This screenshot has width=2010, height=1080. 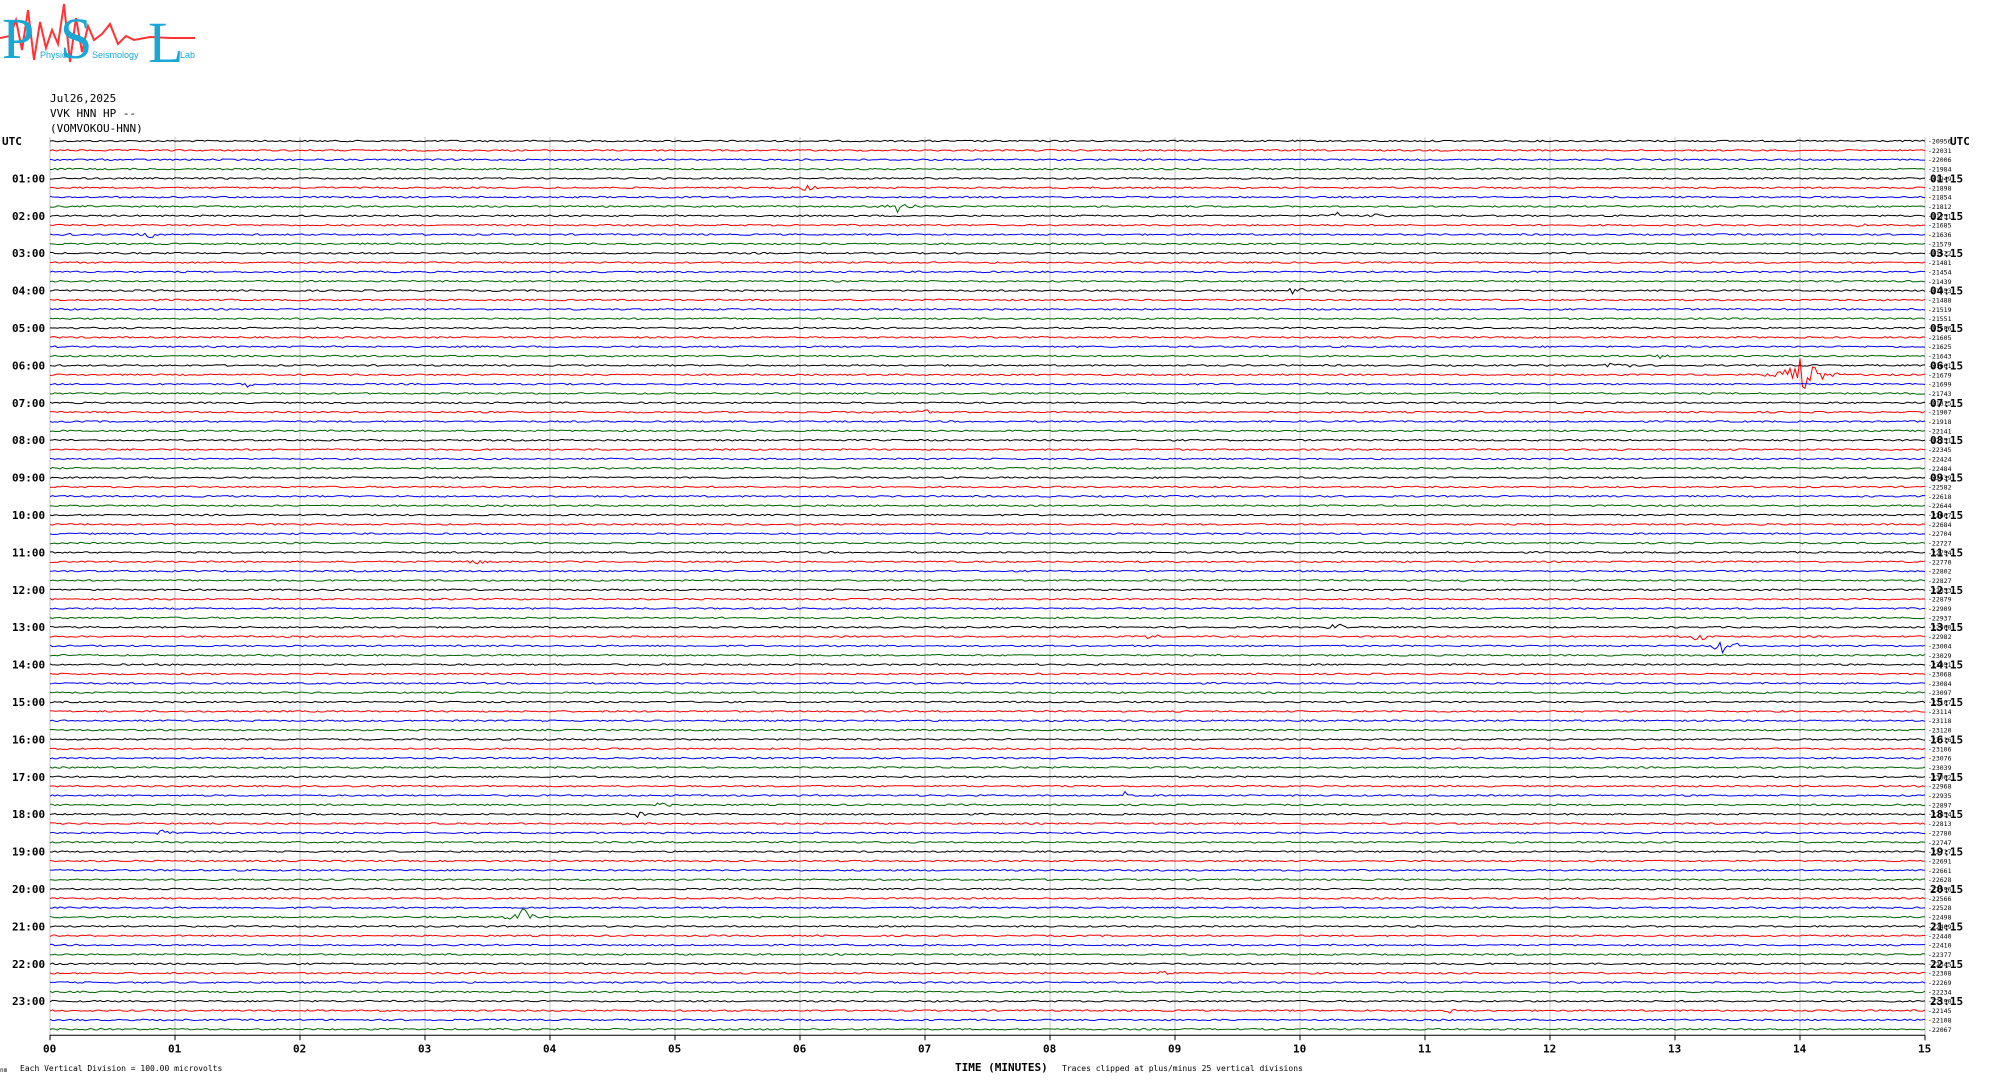 What do you see at coordinates (28, 590) in the screenshot?
I see `left-hour-label-12:00: 12:00` at bounding box center [28, 590].